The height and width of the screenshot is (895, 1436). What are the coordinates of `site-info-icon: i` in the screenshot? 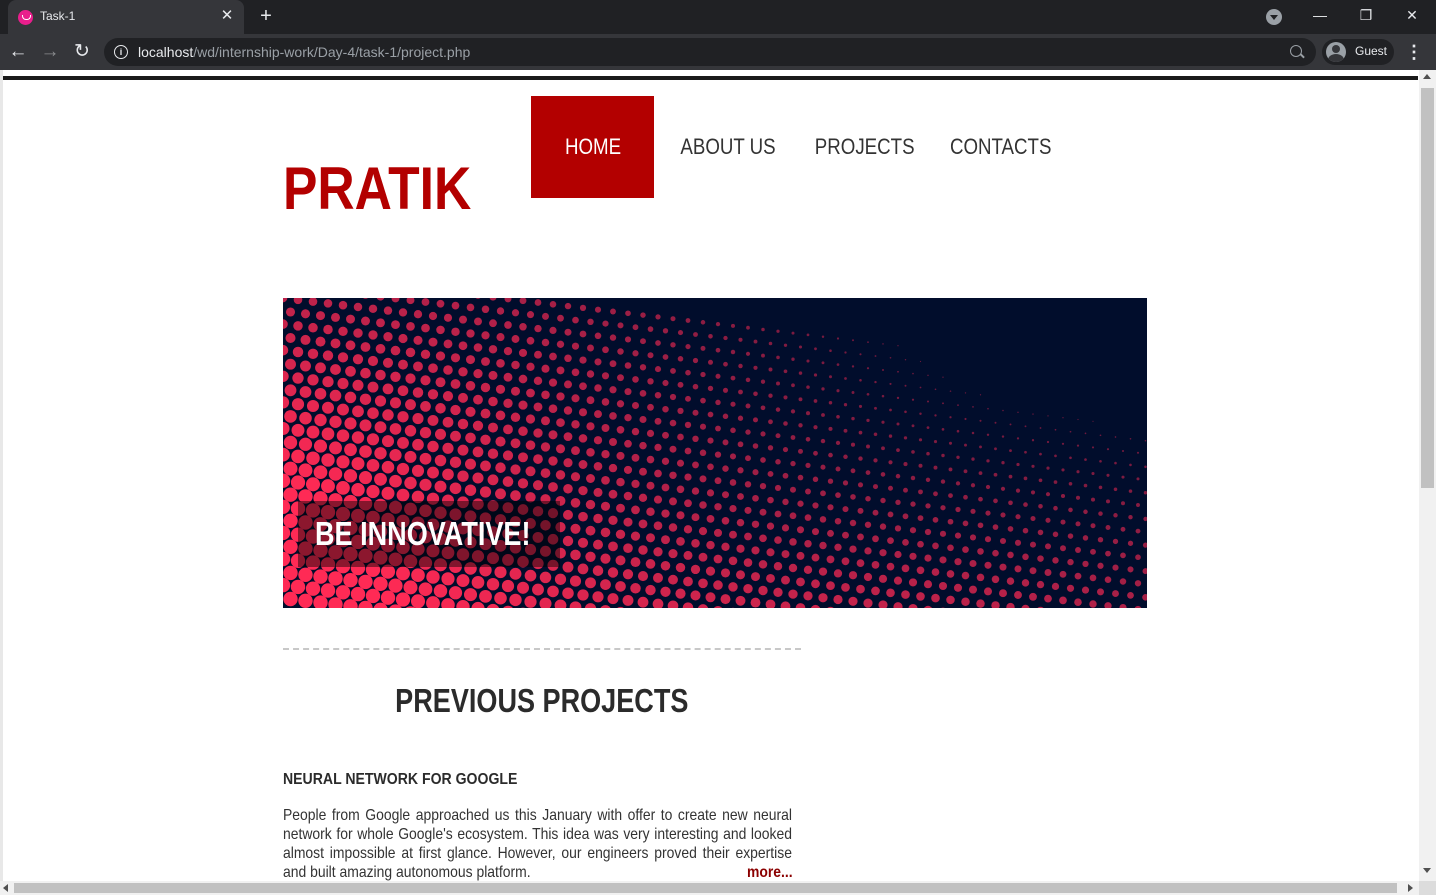 It's located at (121, 52).